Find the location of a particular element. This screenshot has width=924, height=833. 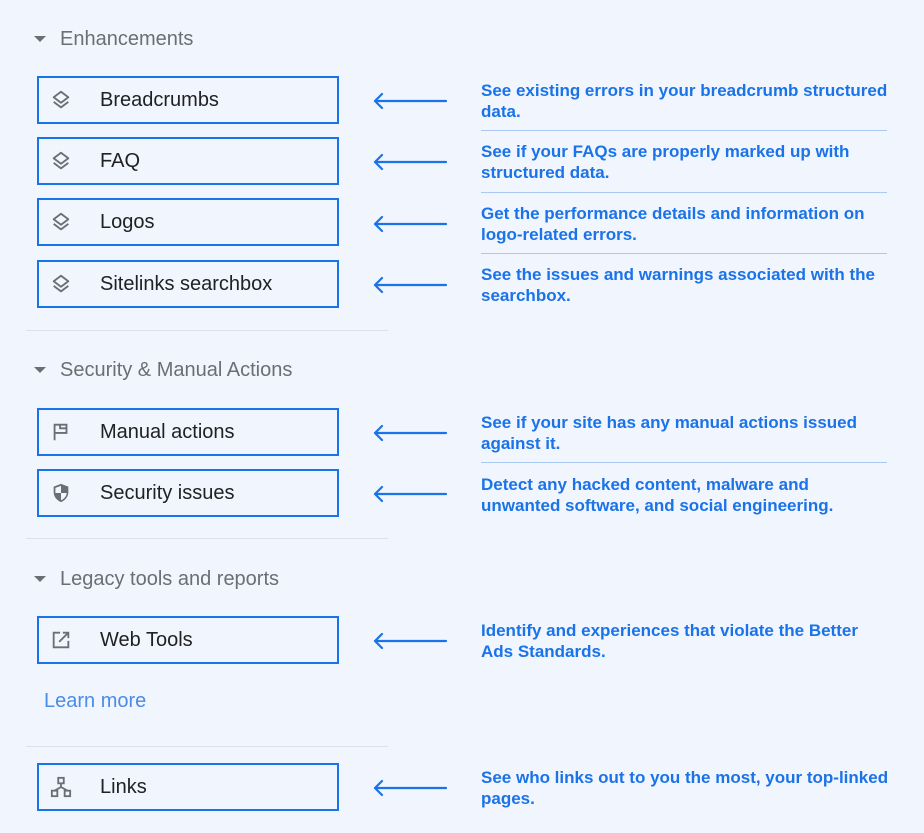

nav-item-label: Logos is located at coordinates (127, 221).